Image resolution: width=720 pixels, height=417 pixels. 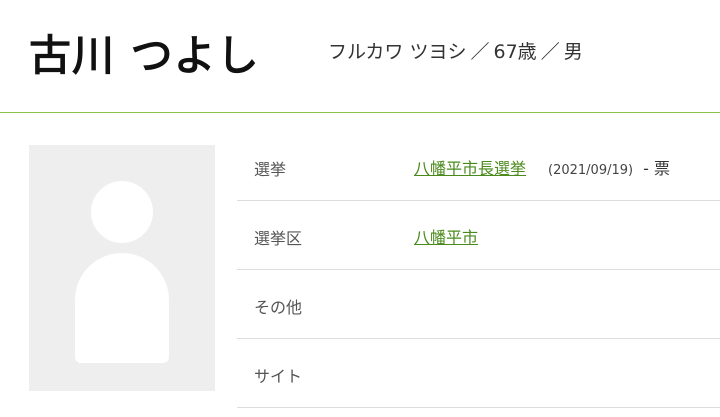 I want to click on detail-row-district: 選挙区 八幡平市, so click(x=478, y=235).